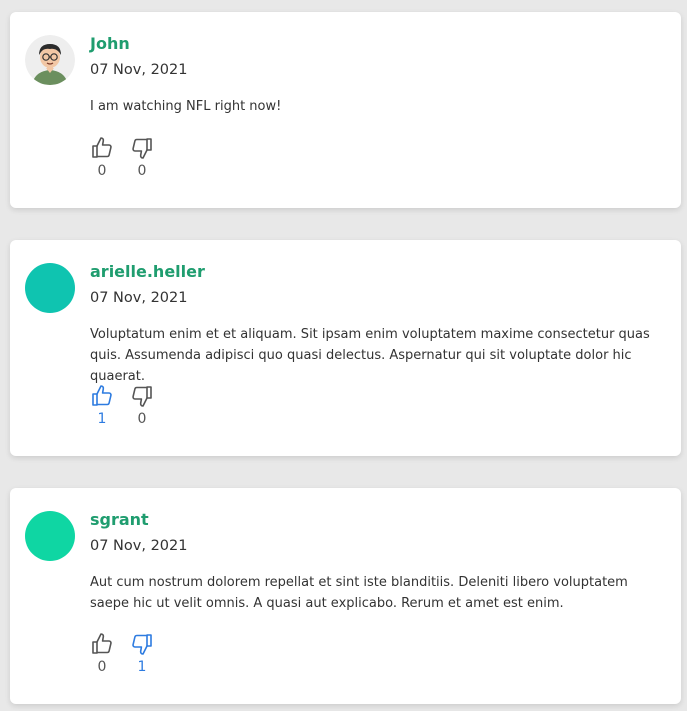  I want to click on green-circle-avatar-icon, so click(50, 536).